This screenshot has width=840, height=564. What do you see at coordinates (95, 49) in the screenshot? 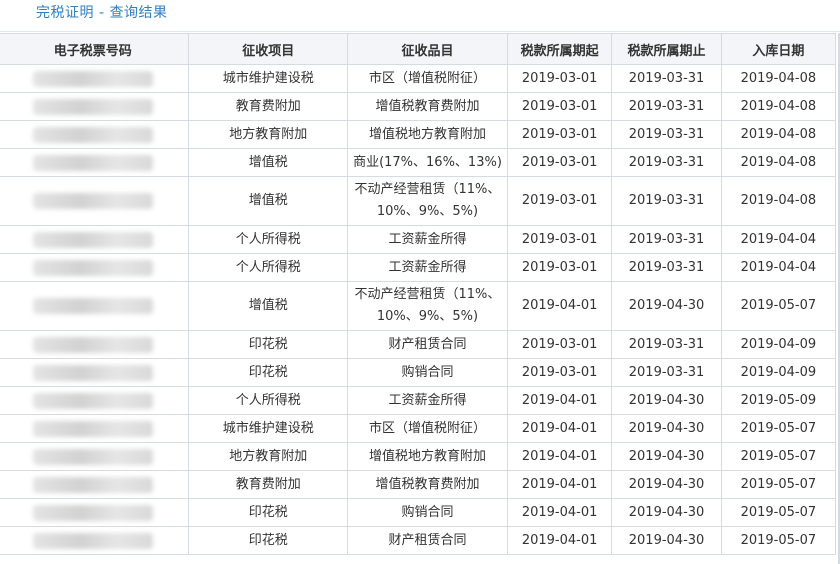
I see `header-ticket-number: 电子税票号码` at bounding box center [95, 49].